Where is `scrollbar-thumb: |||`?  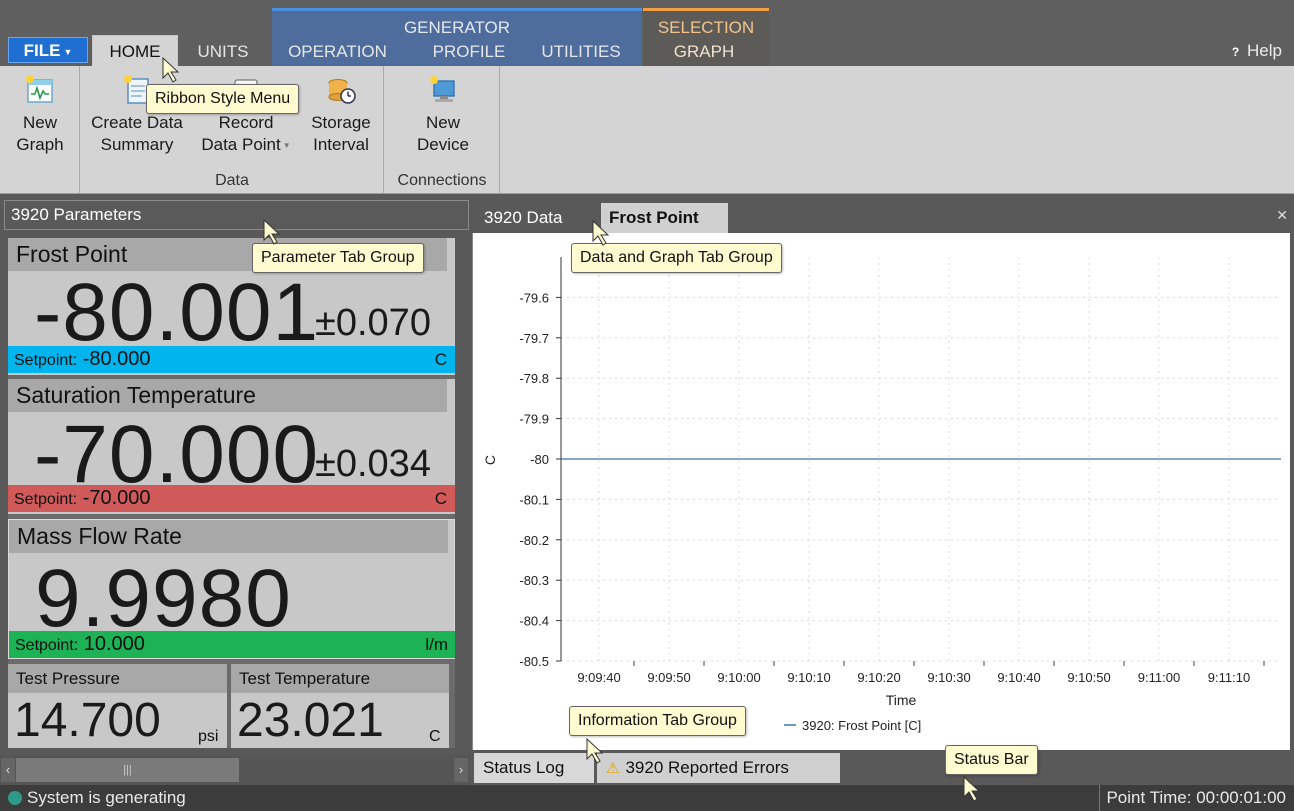
scrollbar-thumb: ||| is located at coordinates (127, 770).